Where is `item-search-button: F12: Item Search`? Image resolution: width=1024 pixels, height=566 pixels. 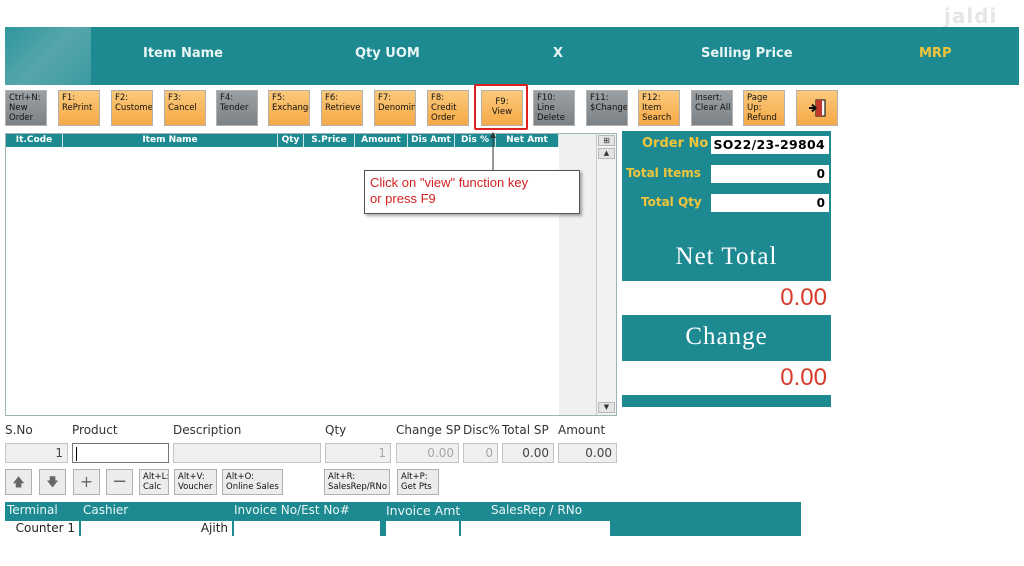 item-search-button: F12: Item Search is located at coordinates (659, 108).